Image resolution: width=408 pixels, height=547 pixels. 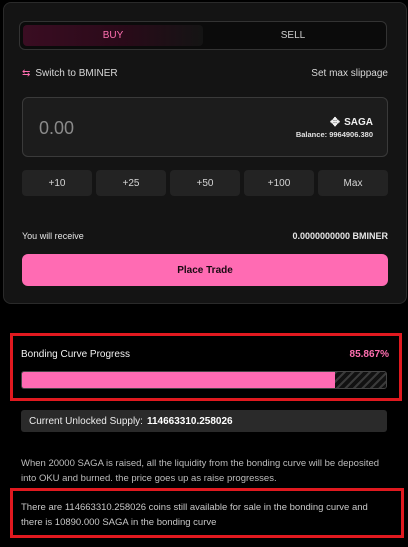 What do you see at coordinates (349, 73) in the screenshot?
I see `set-max-slippage-link: Set max slippage` at bounding box center [349, 73].